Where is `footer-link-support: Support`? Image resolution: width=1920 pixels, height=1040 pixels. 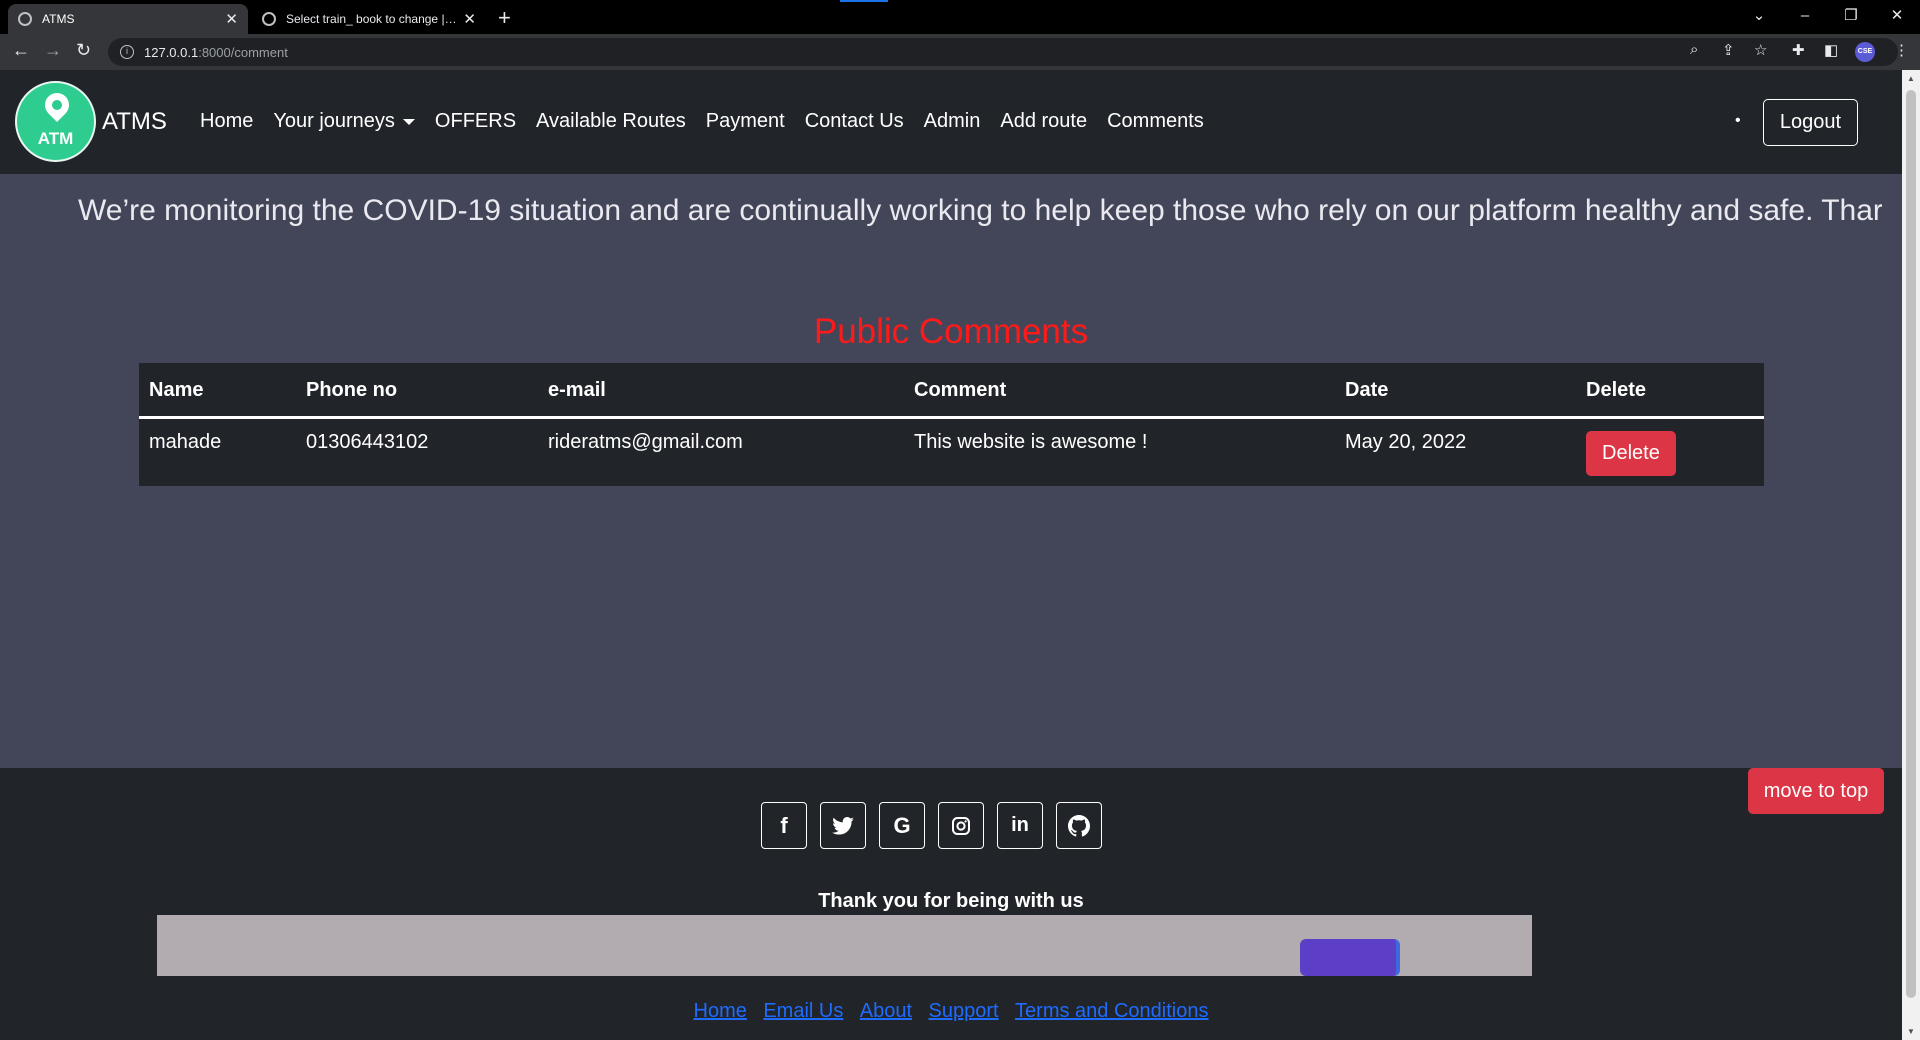 footer-link-support: Support is located at coordinates (964, 1011).